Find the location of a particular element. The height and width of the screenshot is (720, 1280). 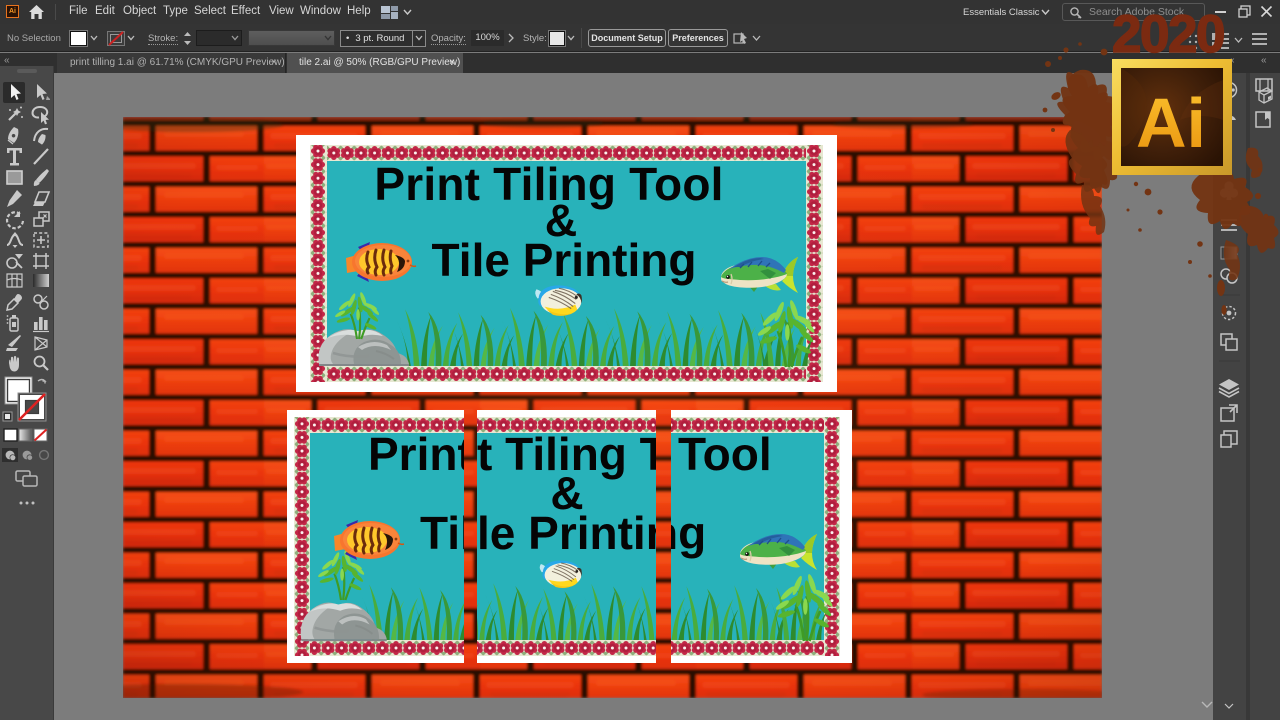

svg-text: 2020 is located at coordinates (1168, 34).